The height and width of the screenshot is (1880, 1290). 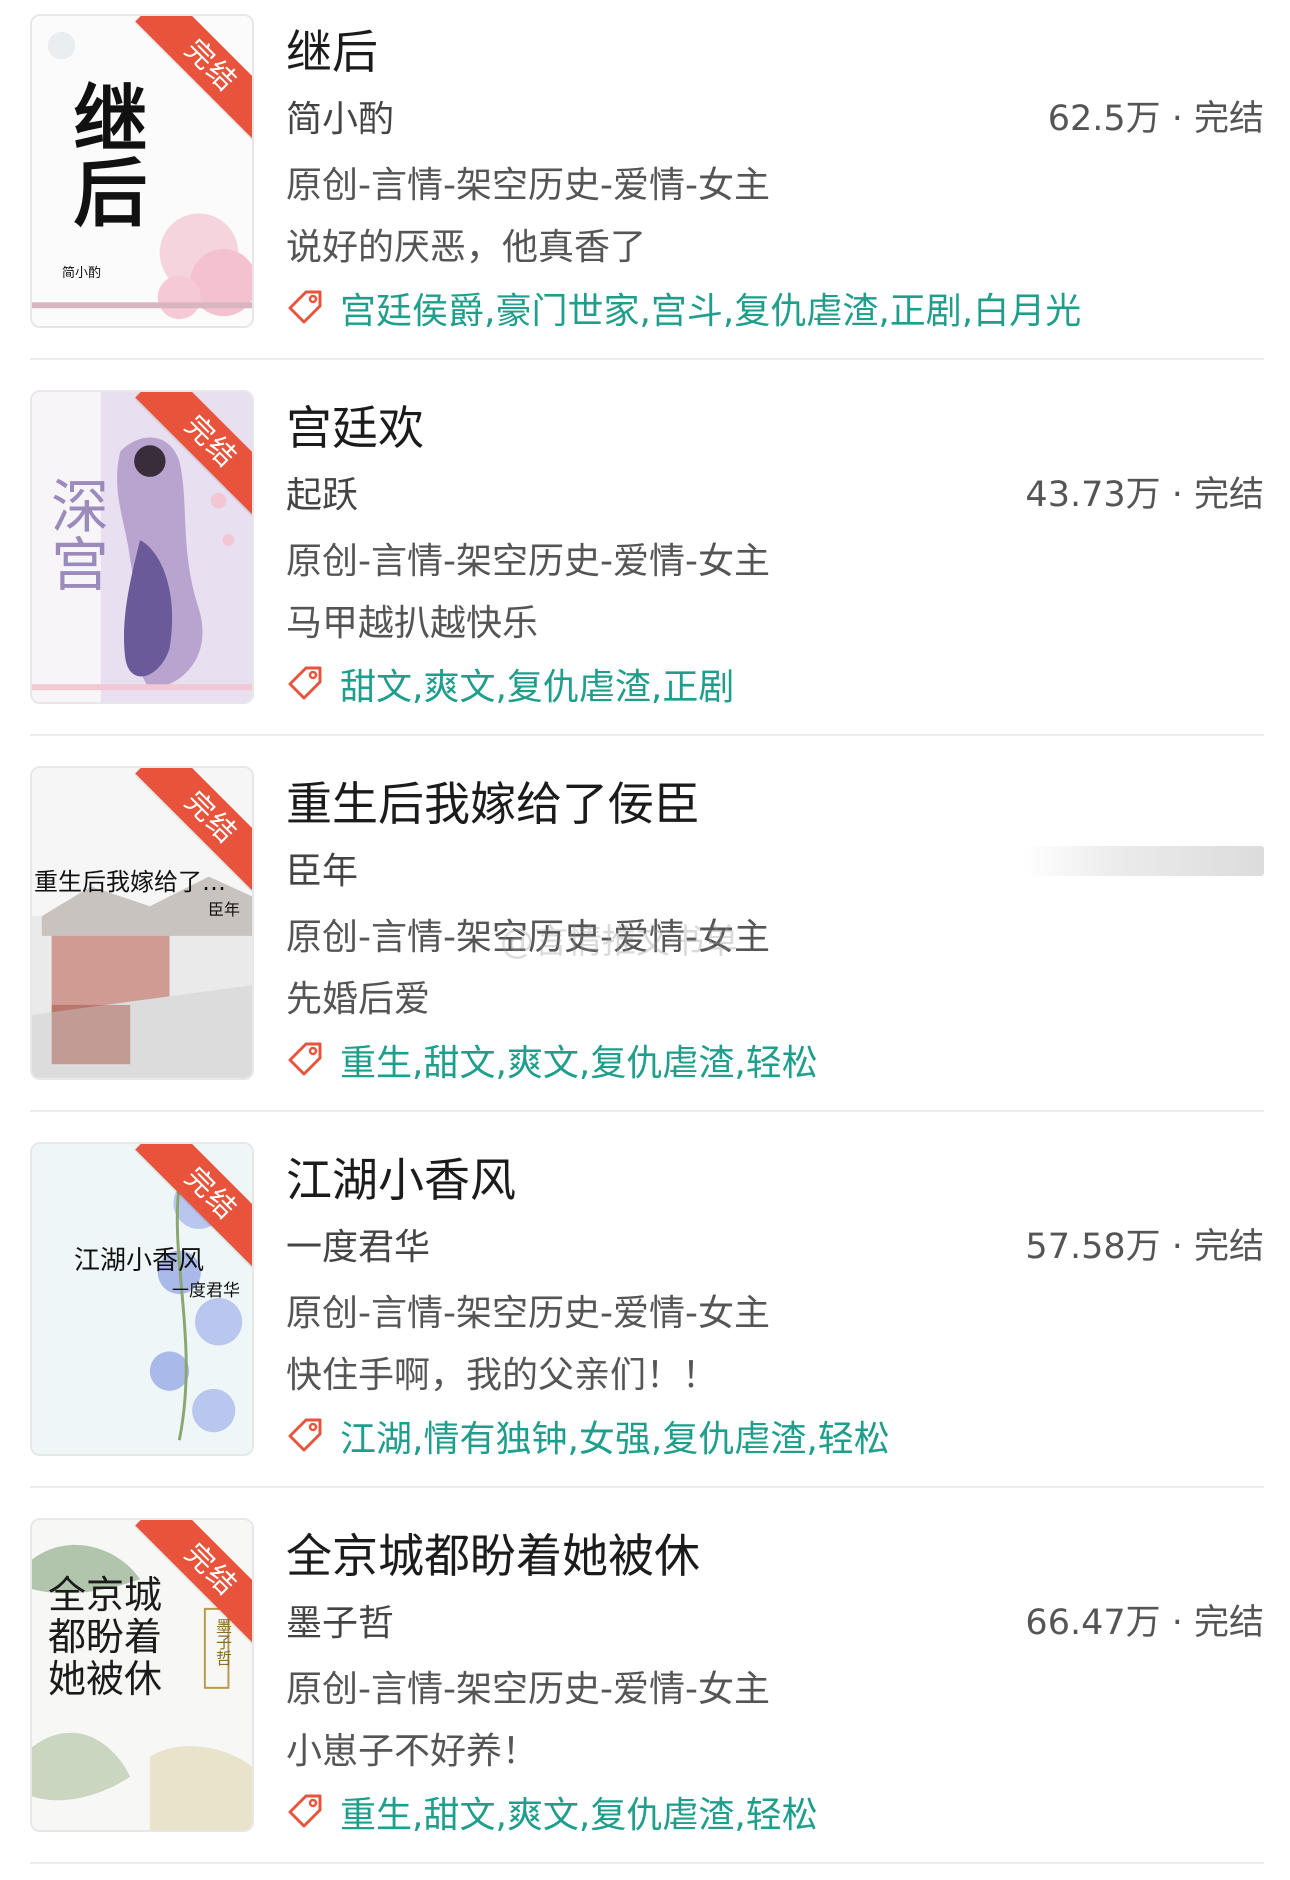 What do you see at coordinates (322, 868) in the screenshot?
I see `book-author: 臣年` at bounding box center [322, 868].